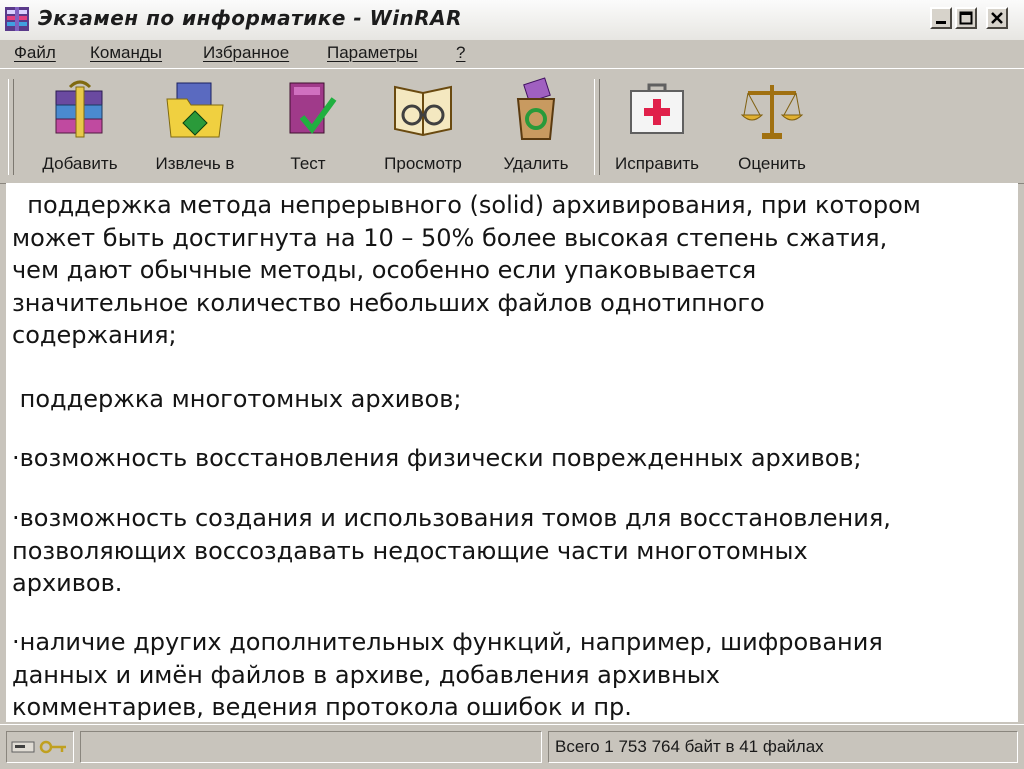 The width and height of the screenshot is (1024, 769). I want to click on add-label: Добавить, so click(80, 163).